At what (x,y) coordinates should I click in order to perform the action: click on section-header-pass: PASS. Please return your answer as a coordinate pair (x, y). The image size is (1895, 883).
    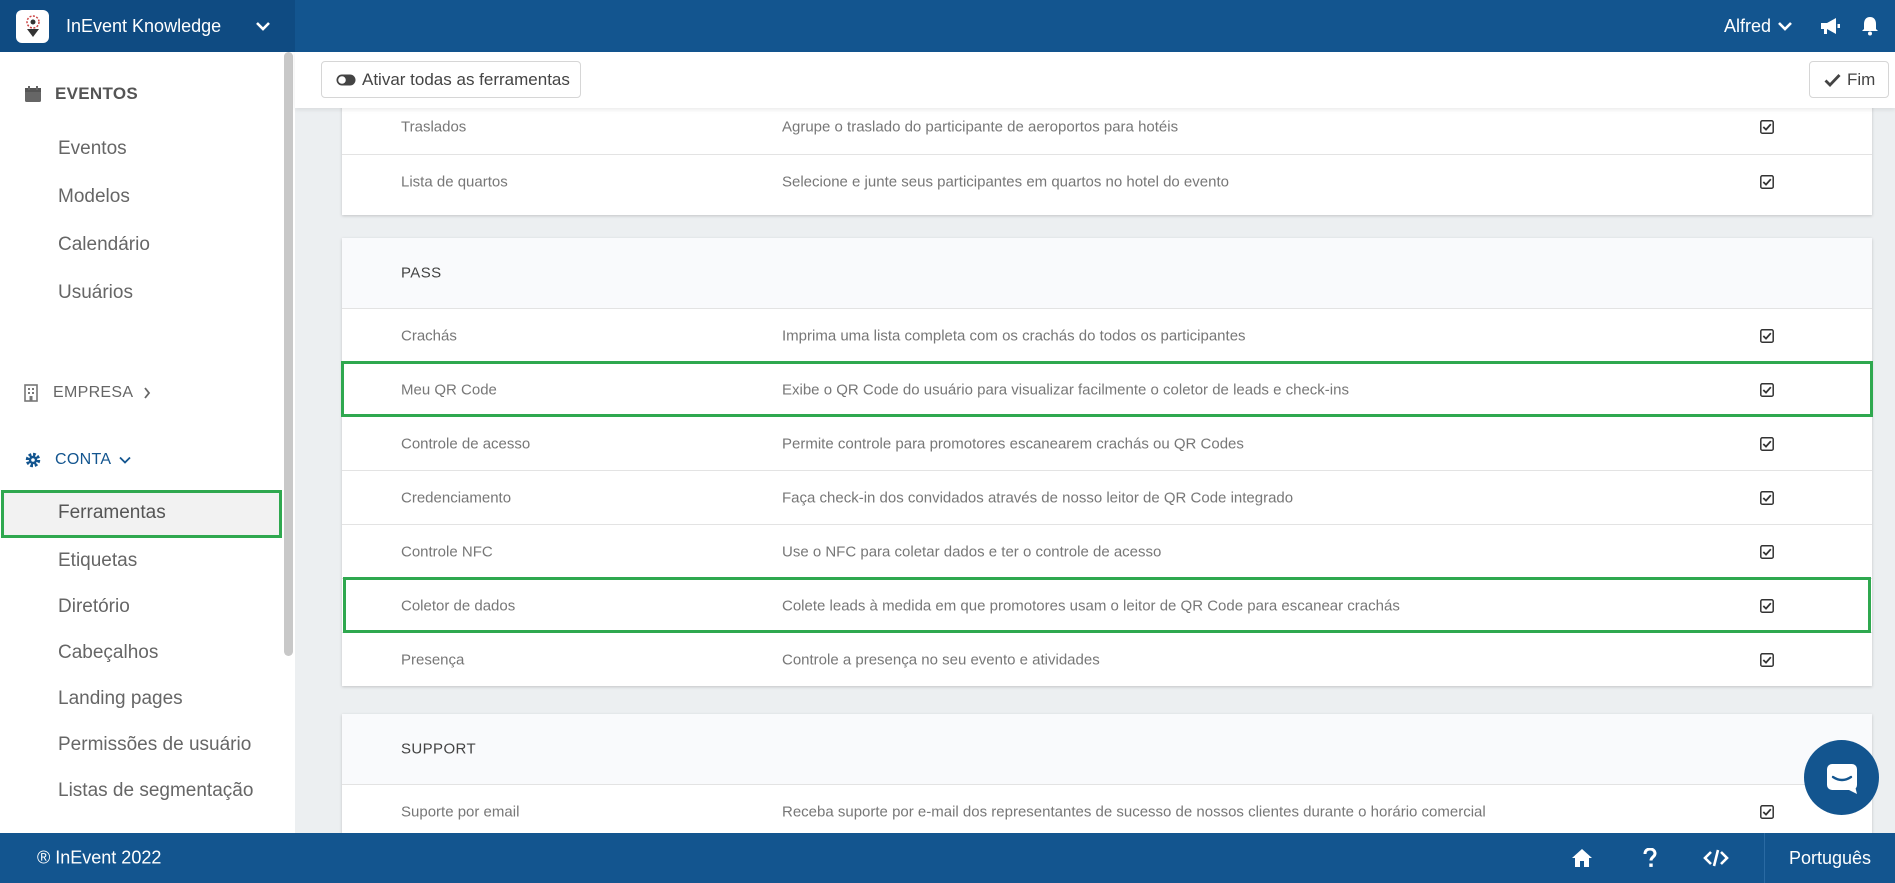
    Looking at the image, I should click on (1107, 273).